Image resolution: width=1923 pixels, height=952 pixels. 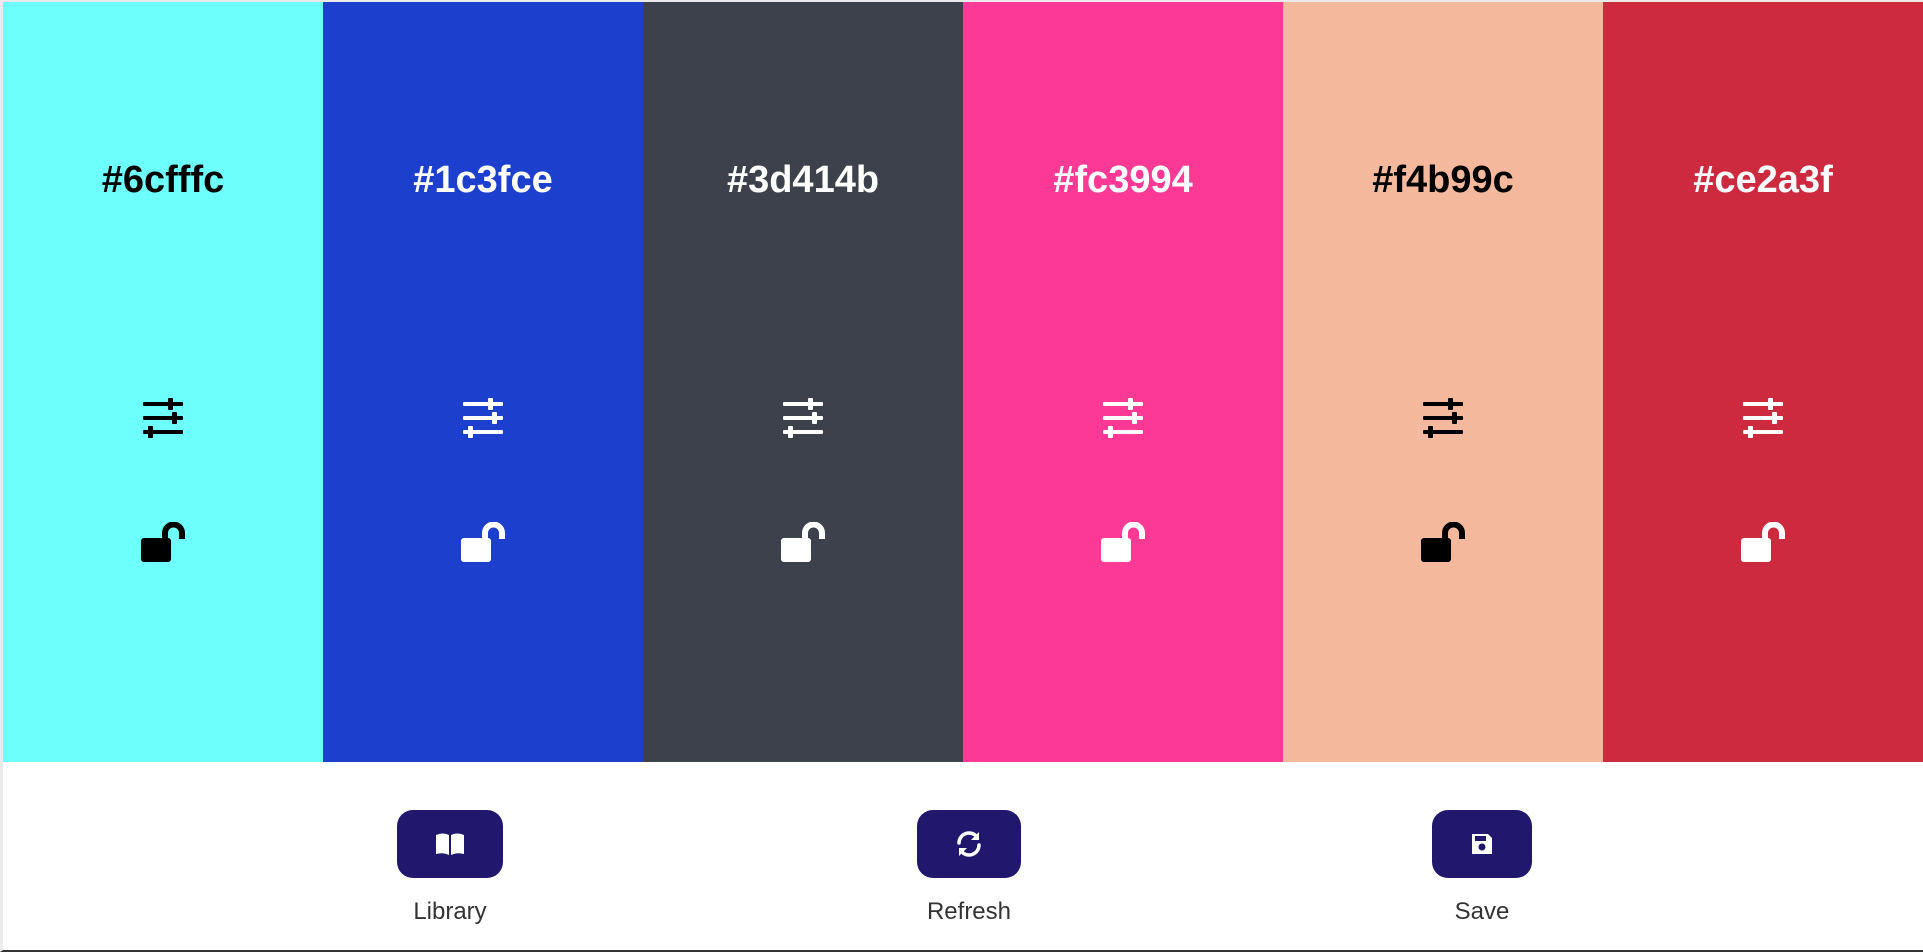 I want to click on sync-icon, so click(x=969, y=844).